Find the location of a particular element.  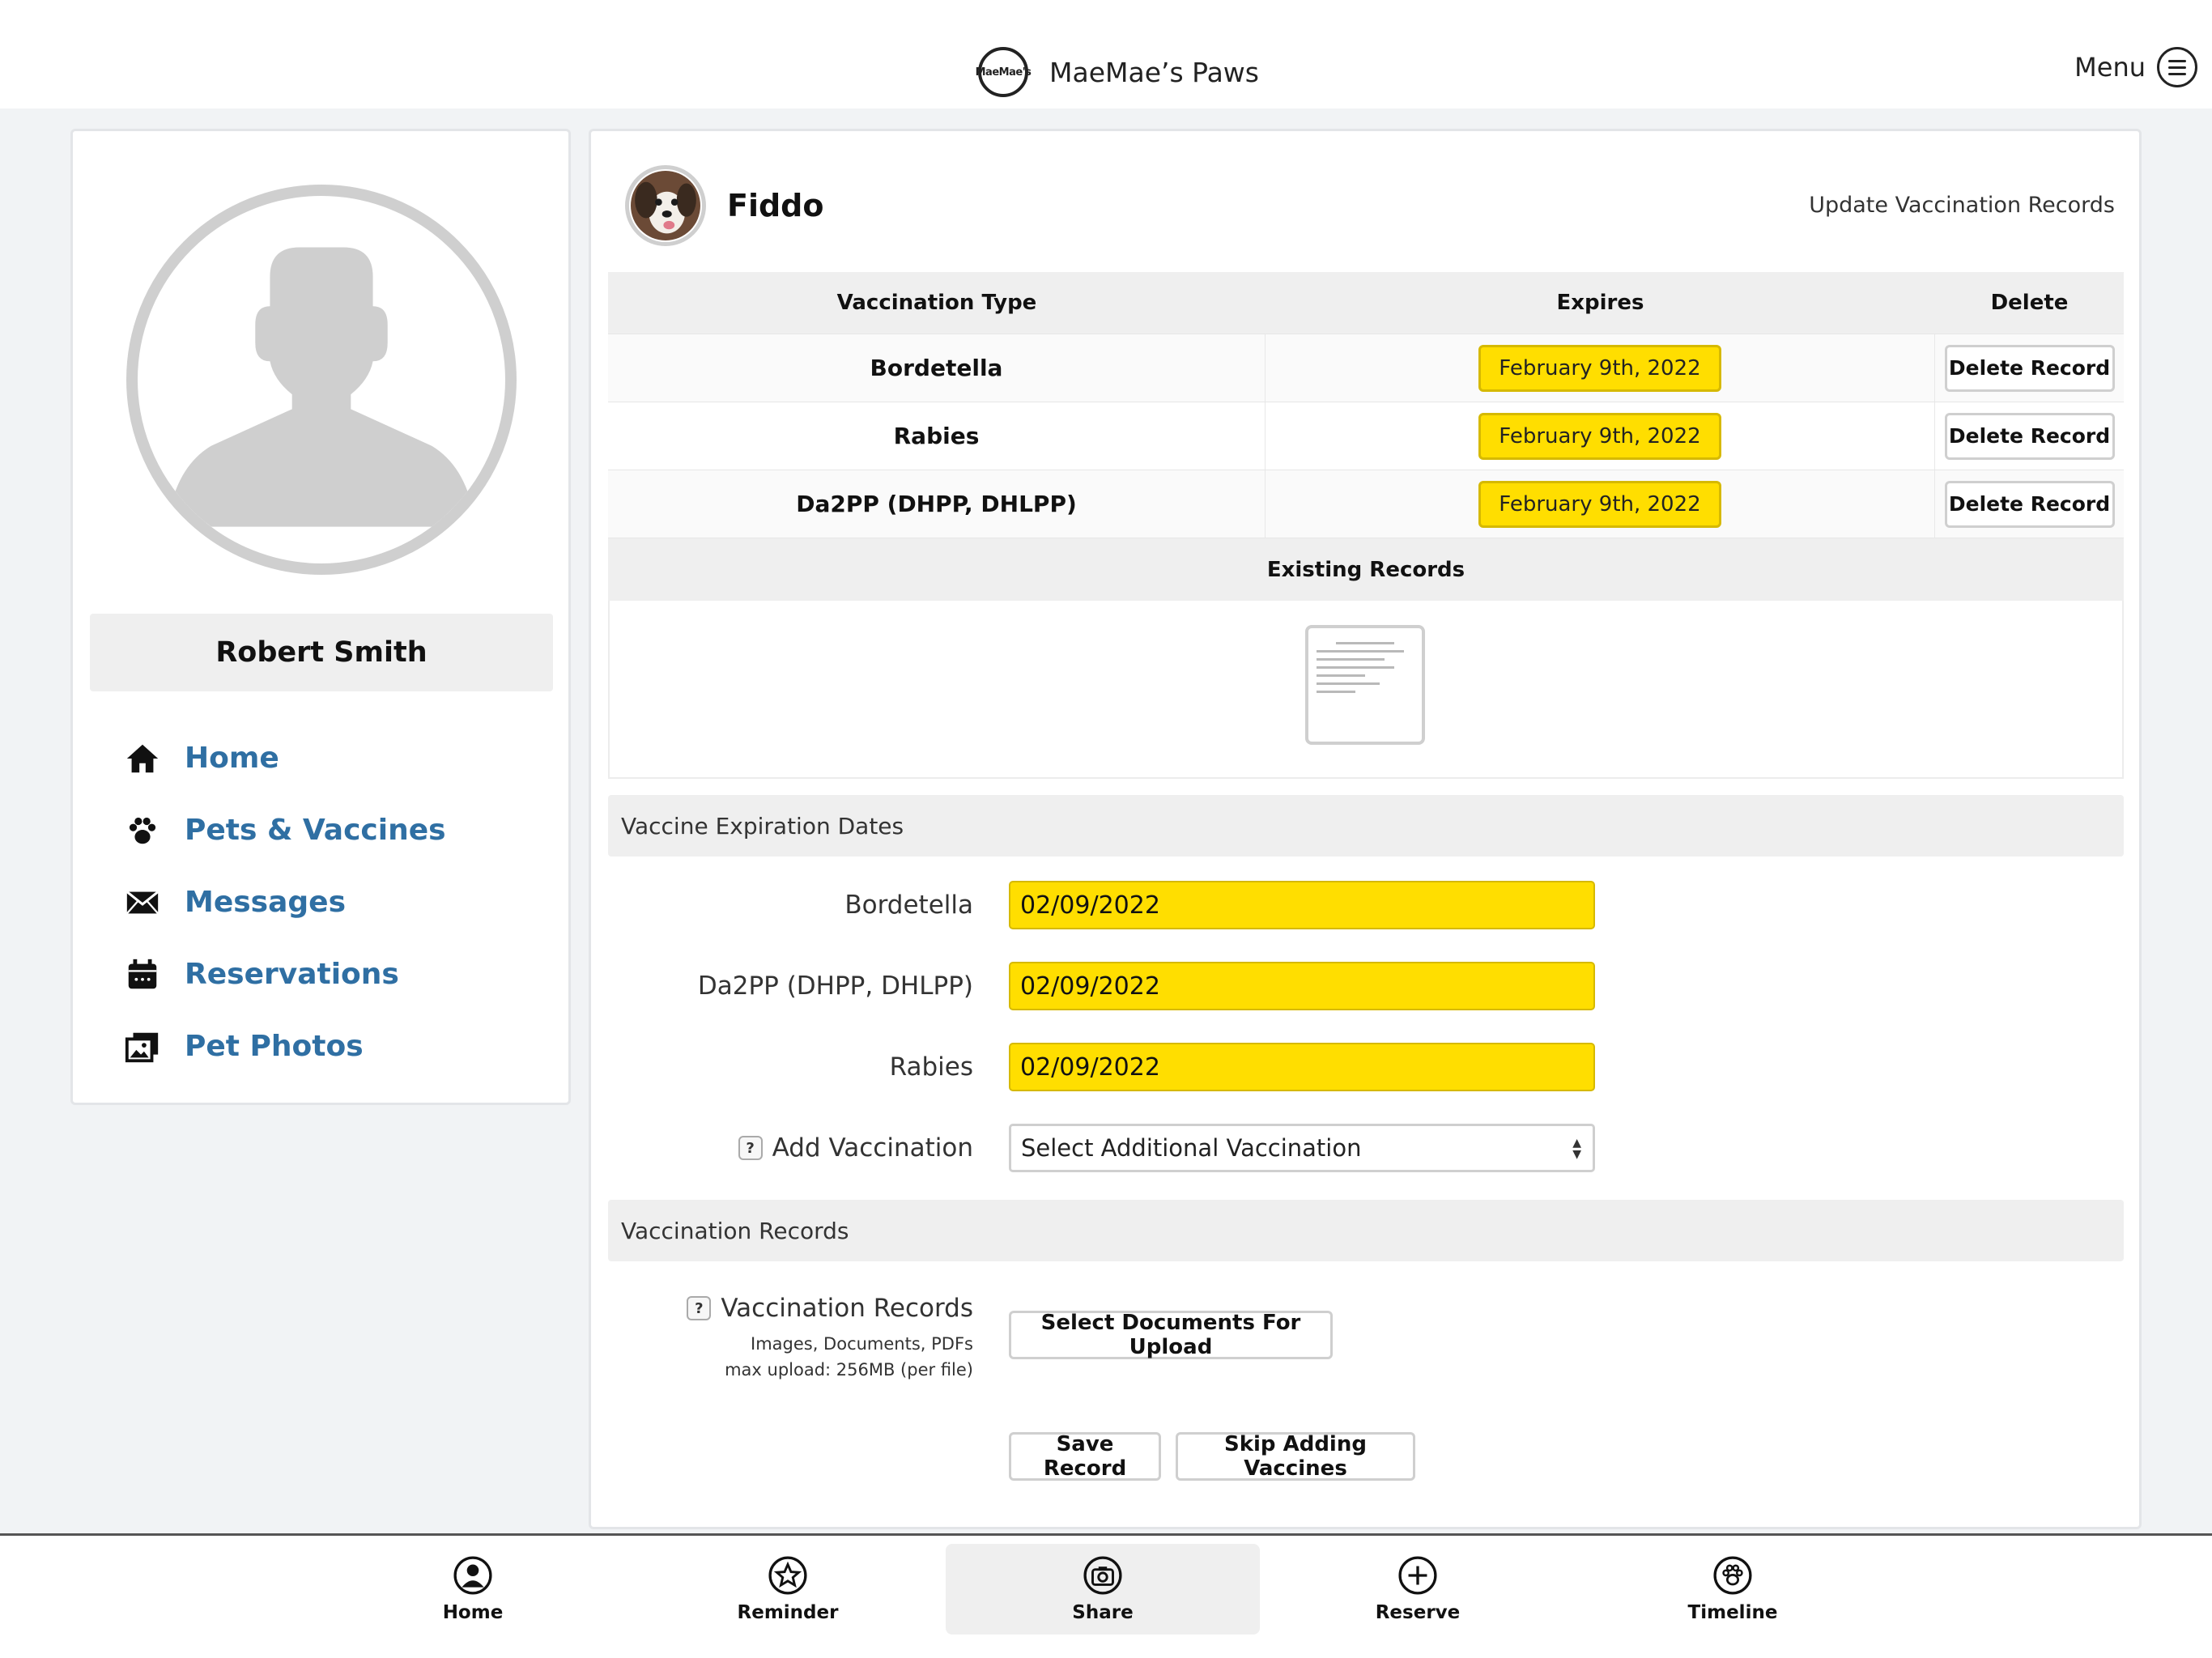

calendar-icon is located at coordinates (142, 975).